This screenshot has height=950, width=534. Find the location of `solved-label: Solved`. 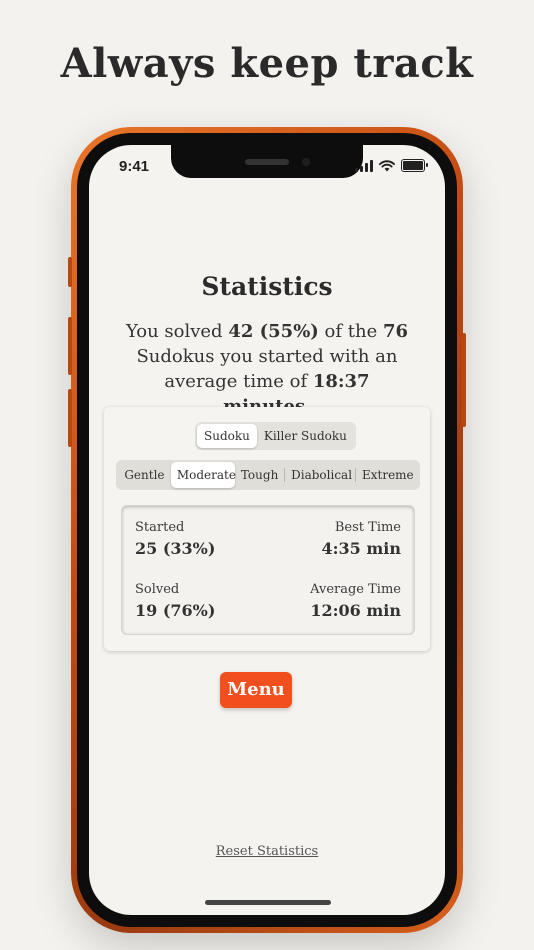

solved-label: Solved is located at coordinates (157, 589).